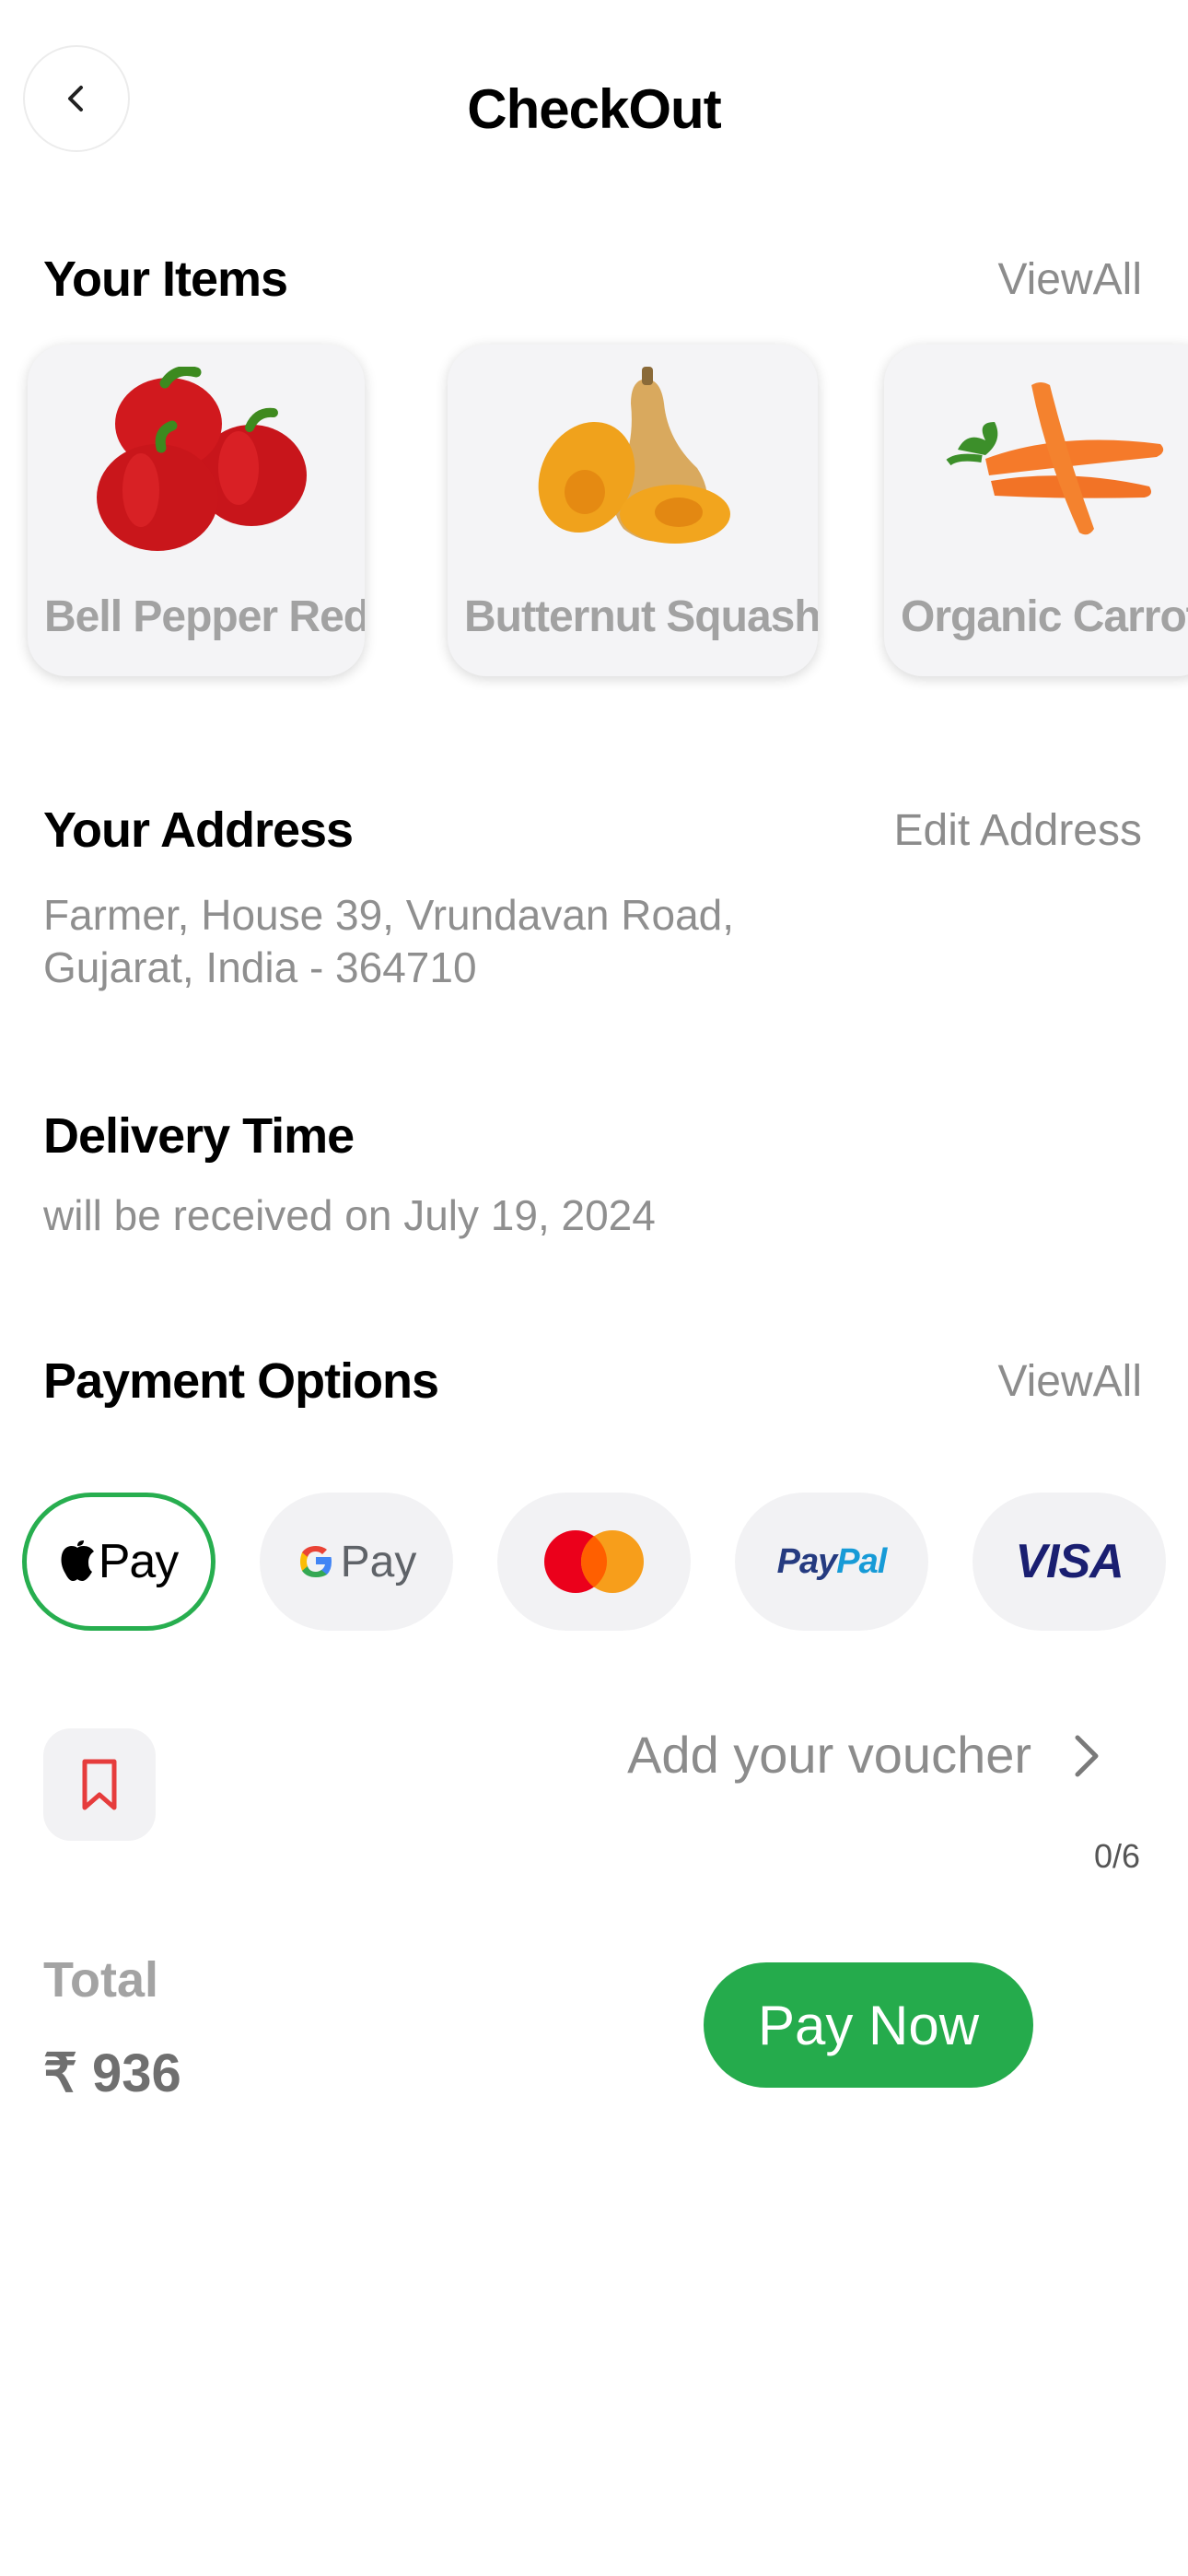  What do you see at coordinates (633, 459) in the screenshot?
I see `butternut-squash-image` at bounding box center [633, 459].